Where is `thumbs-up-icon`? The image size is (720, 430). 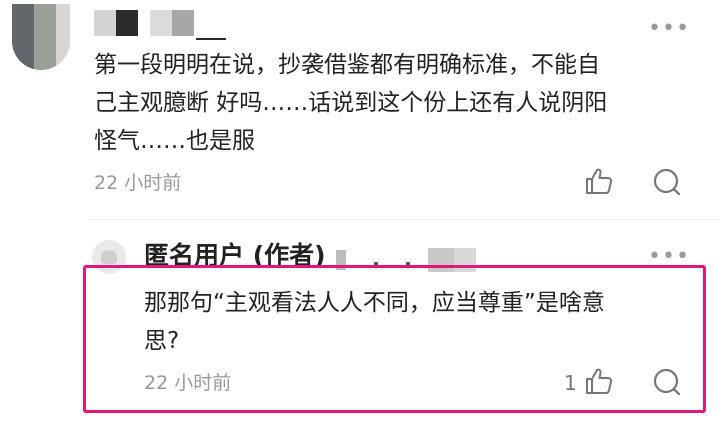
thumbs-up-icon is located at coordinates (599, 181).